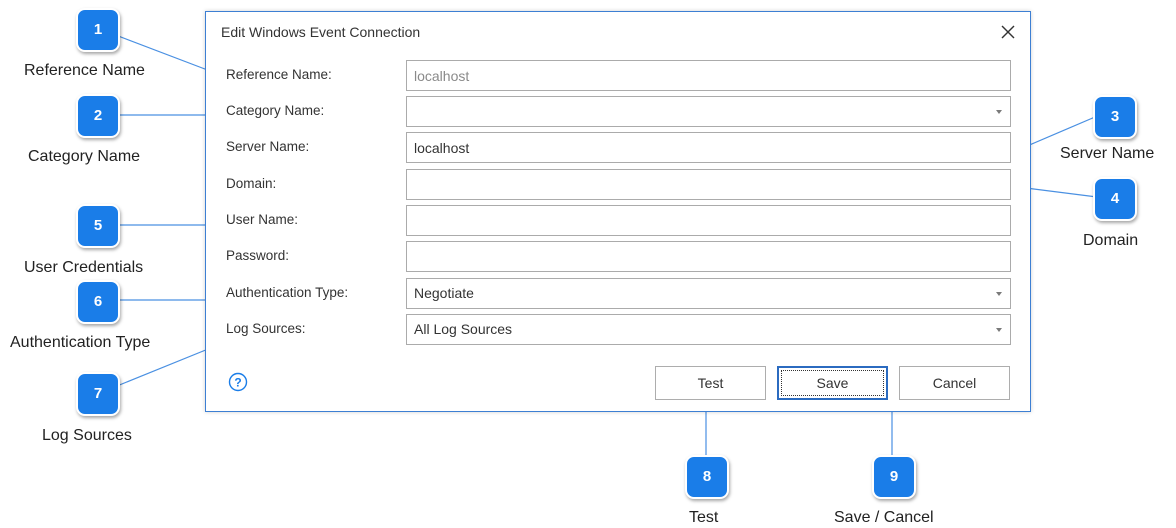  I want to click on password-label: Password:, so click(258, 255).